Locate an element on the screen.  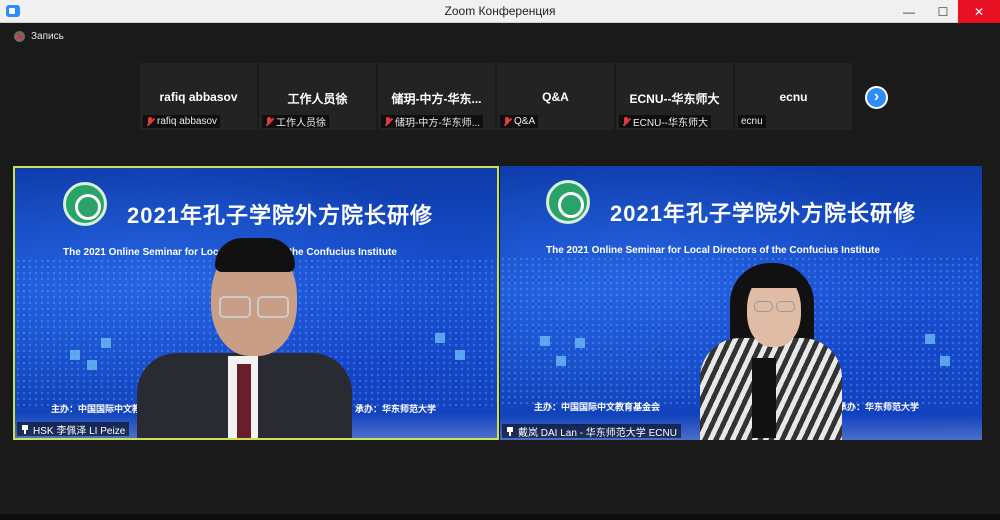
minimize-button: — is located at coordinates (909, 11).